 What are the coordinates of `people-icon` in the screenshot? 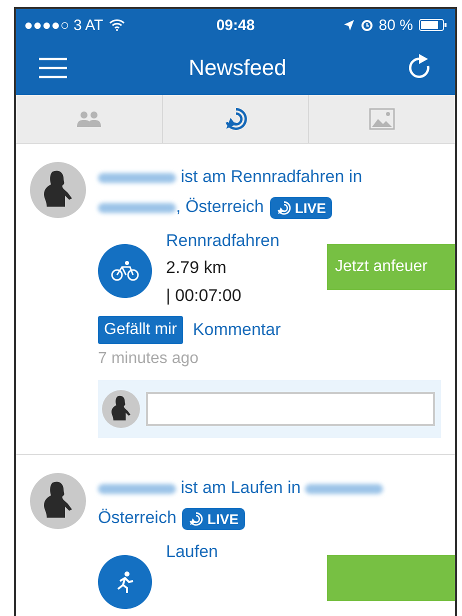 It's located at (89, 119).